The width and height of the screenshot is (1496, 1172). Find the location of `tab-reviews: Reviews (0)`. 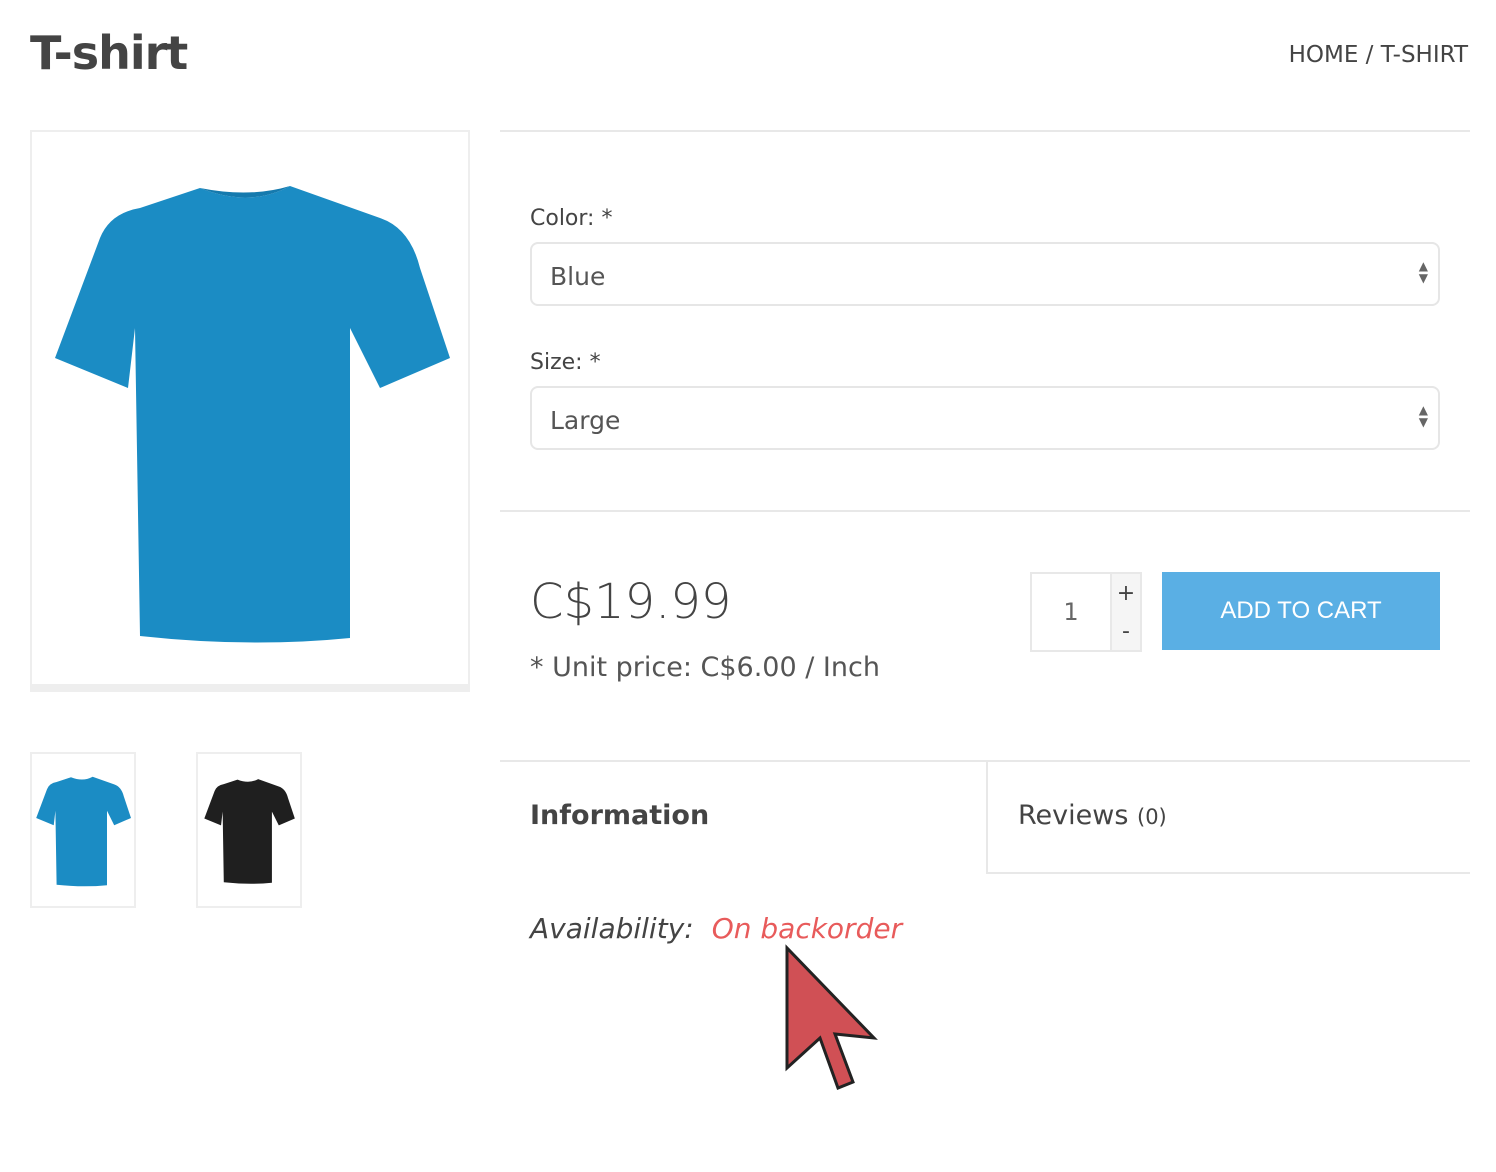

tab-reviews: Reviews (0) is located at coordinates (1228, 817).